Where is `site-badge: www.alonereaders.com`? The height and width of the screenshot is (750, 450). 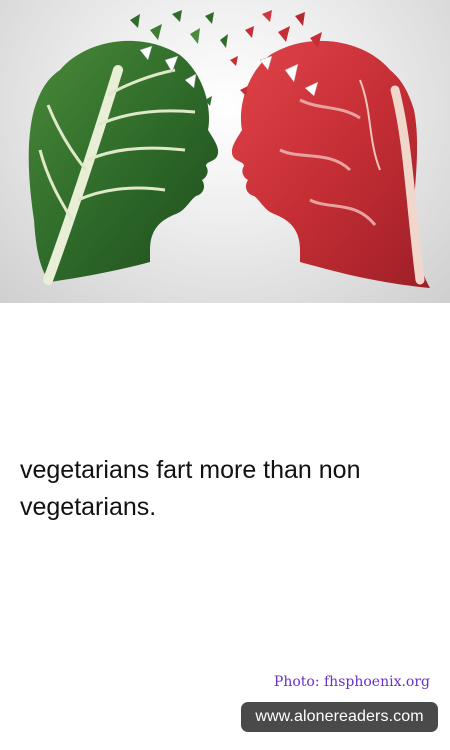
site-badge: www.alonereaders.com is located at coordinates (339, 717).